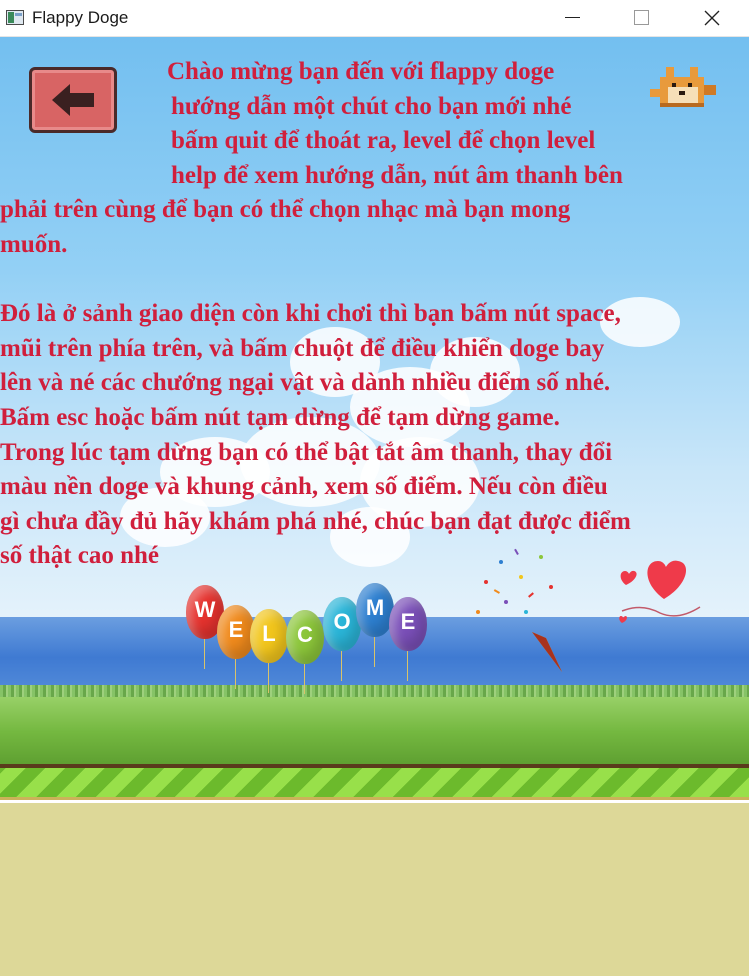 This screenshot has height=976, width=749. Describe the element at coordinates (34, 244) in the screenshot. I see `instruction-line: muốn.` at that location.